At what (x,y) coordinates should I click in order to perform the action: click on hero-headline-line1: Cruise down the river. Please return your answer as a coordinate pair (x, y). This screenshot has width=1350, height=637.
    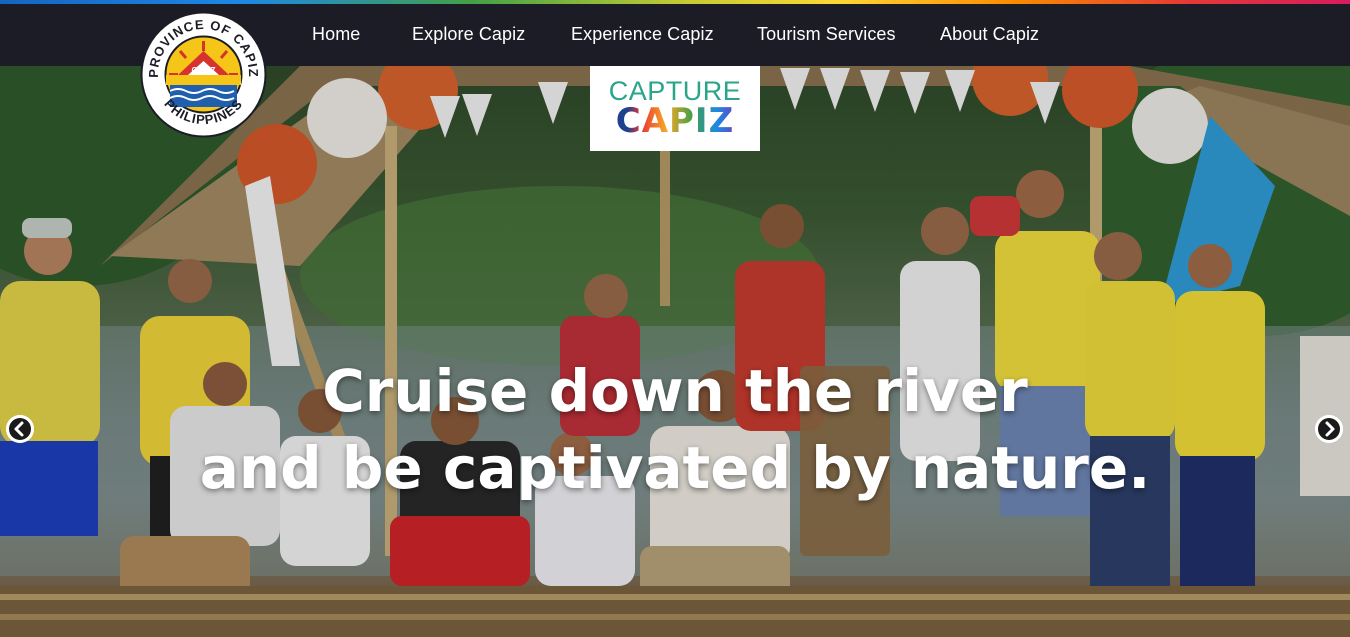
    Looking at the image, I should click on (675, 391).